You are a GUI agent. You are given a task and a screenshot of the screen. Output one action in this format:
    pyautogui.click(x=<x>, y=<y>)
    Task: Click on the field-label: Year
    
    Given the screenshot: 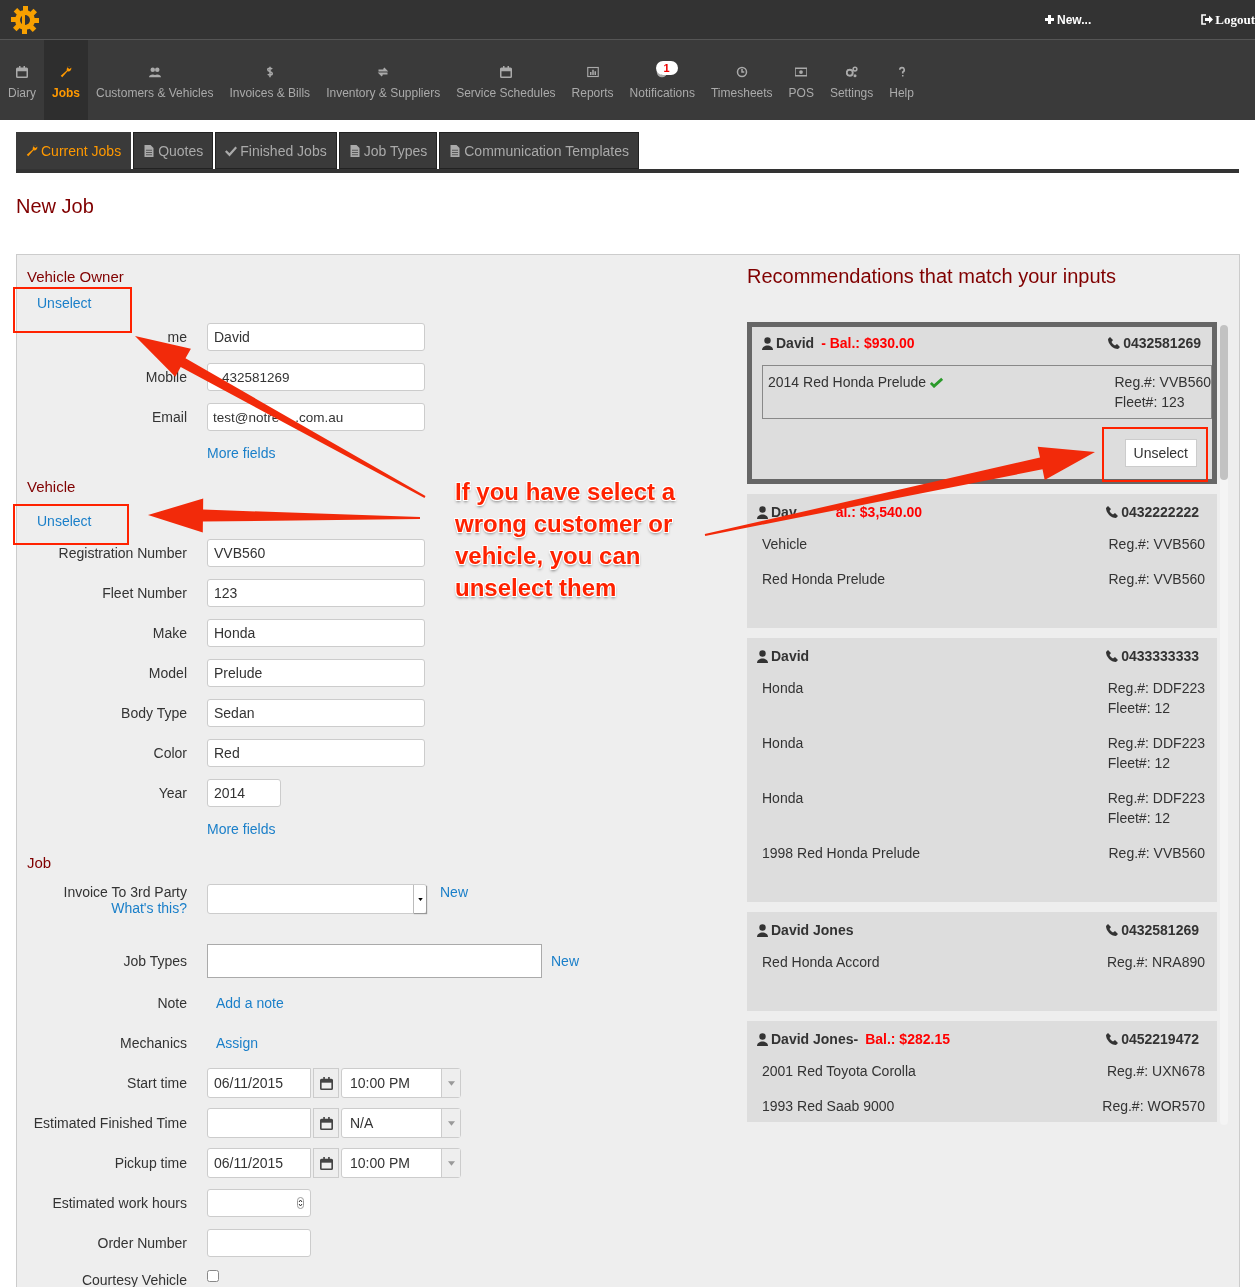 What is the action you would take?
    pyautogui.click(x=172, y=793)
    